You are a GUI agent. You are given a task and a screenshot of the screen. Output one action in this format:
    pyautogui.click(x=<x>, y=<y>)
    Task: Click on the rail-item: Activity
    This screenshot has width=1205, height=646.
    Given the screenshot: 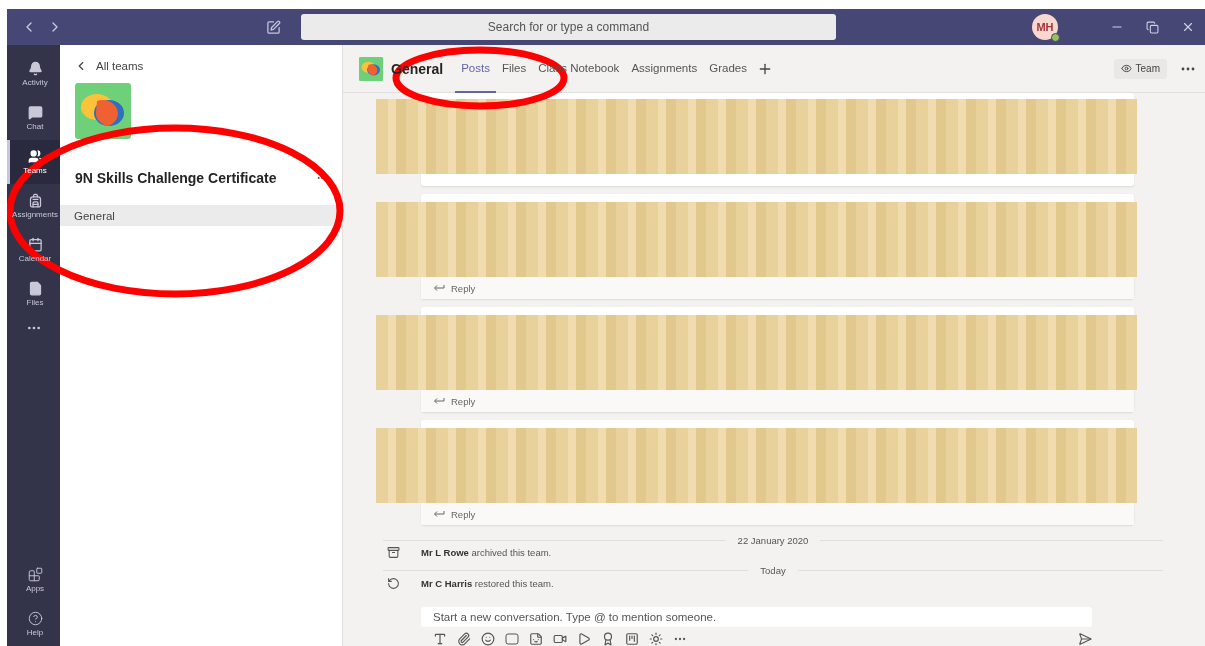 What is the action you would take?
    pyautogui.click(x=33, y=74)
    